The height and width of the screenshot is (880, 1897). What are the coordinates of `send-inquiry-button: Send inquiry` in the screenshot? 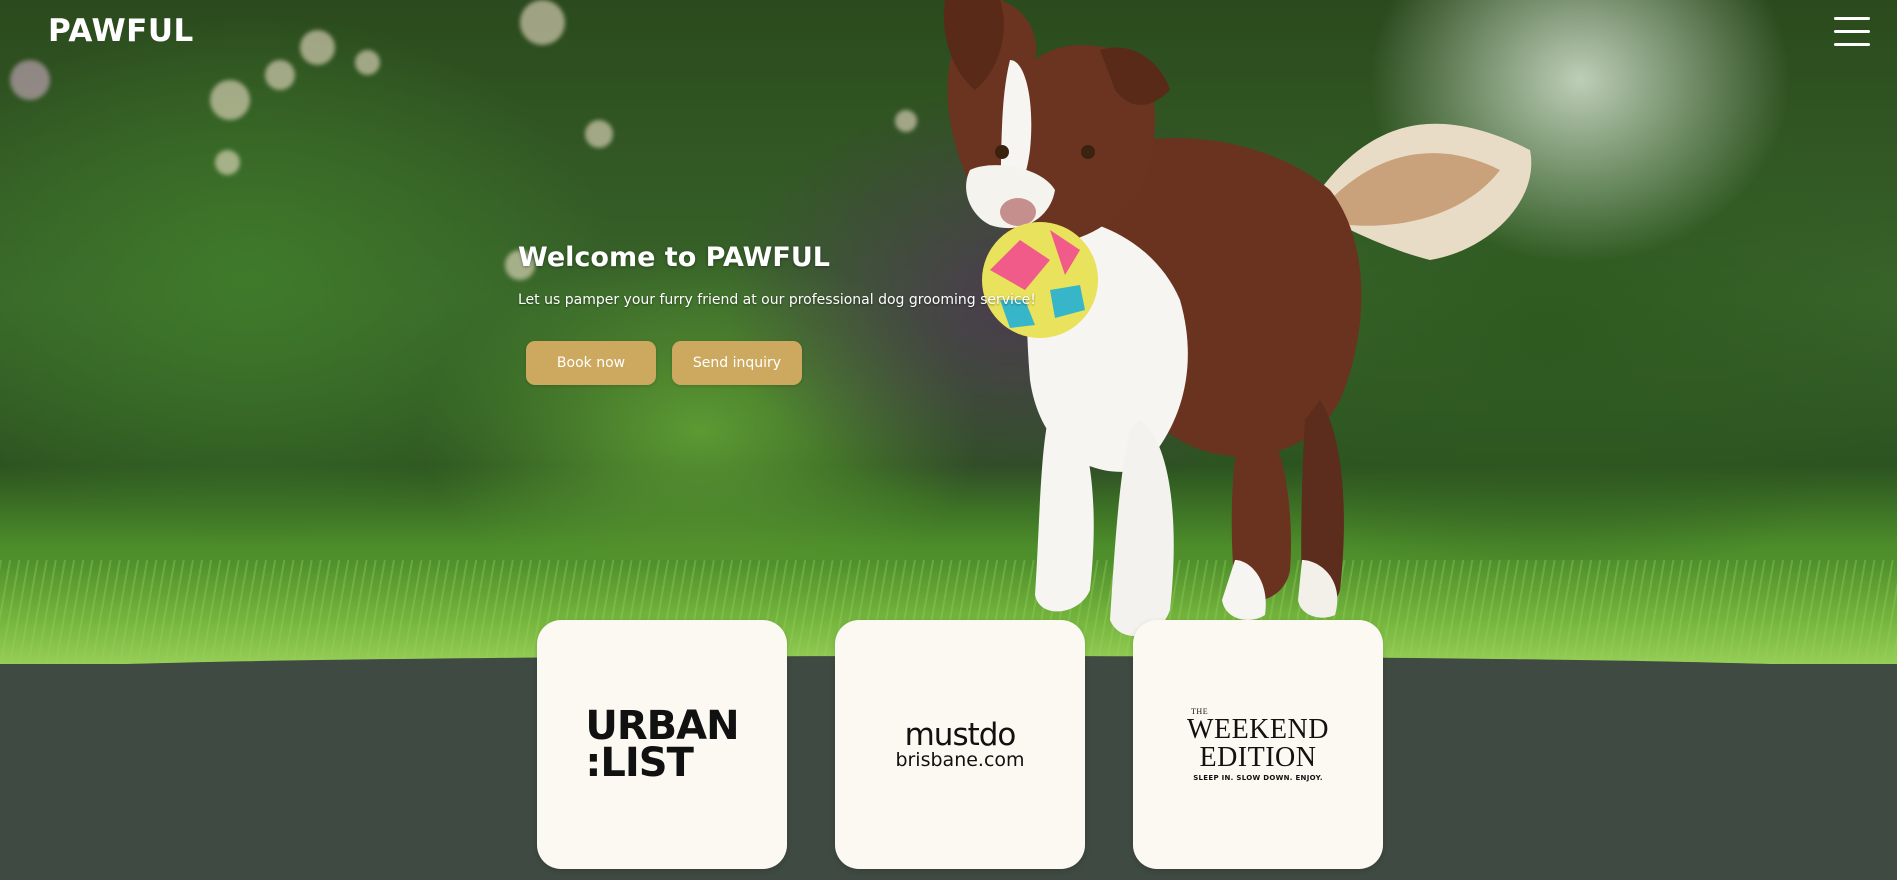 It's located at (737, 363).